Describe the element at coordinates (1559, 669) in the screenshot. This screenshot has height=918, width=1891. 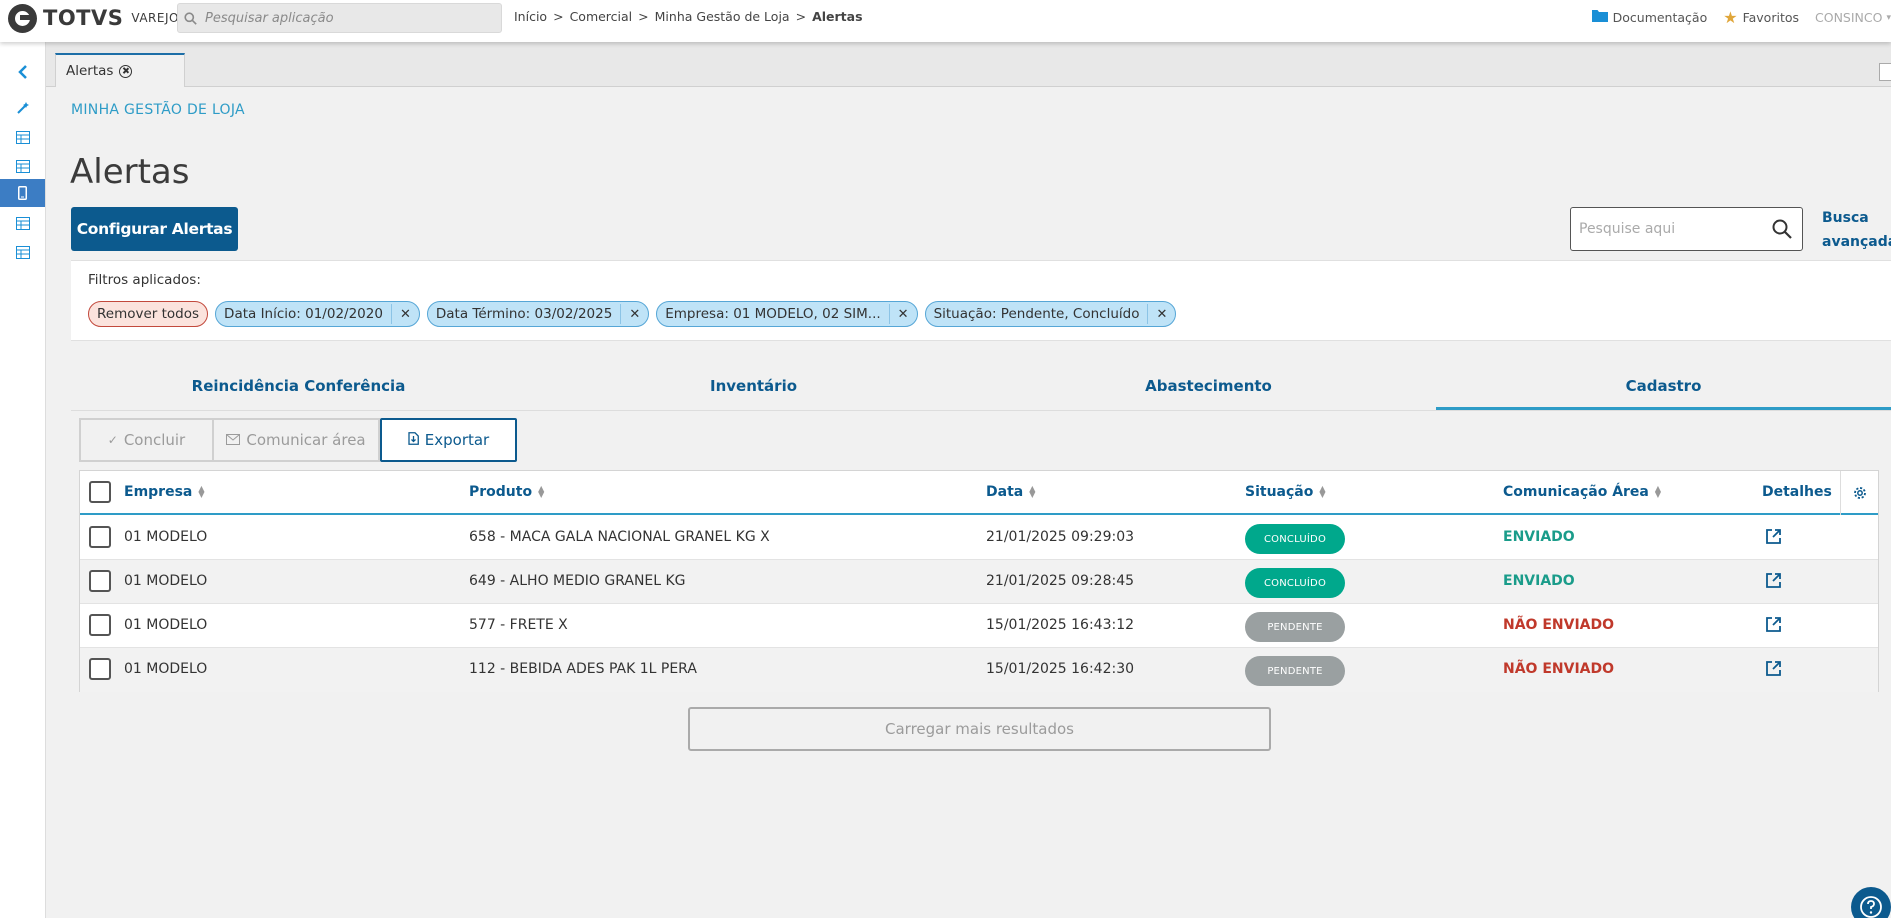
I see `cell-comunicacao: NÃO ENVIADO` at that location.